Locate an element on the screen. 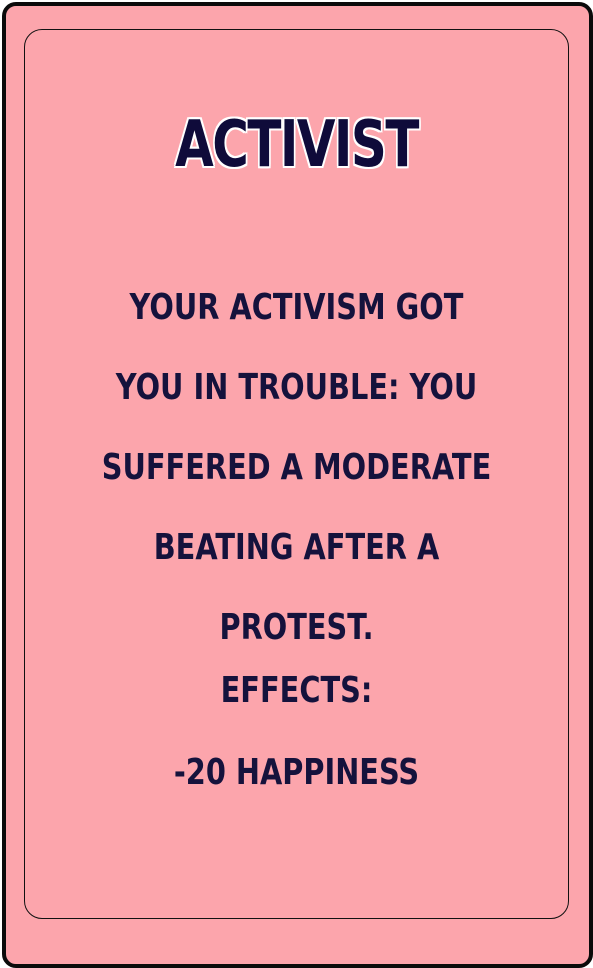 This screenshot has height=968, width=593. card-title: ACTIVIST is located at coordinates (297, 145).